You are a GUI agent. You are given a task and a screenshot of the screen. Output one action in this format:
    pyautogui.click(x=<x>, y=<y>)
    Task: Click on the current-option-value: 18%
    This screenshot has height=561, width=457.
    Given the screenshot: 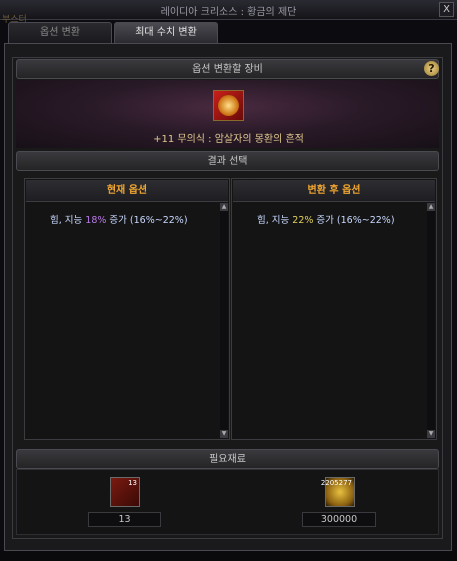 What is the action you would take?
    pyautogui.click(x=96, y=220)
    